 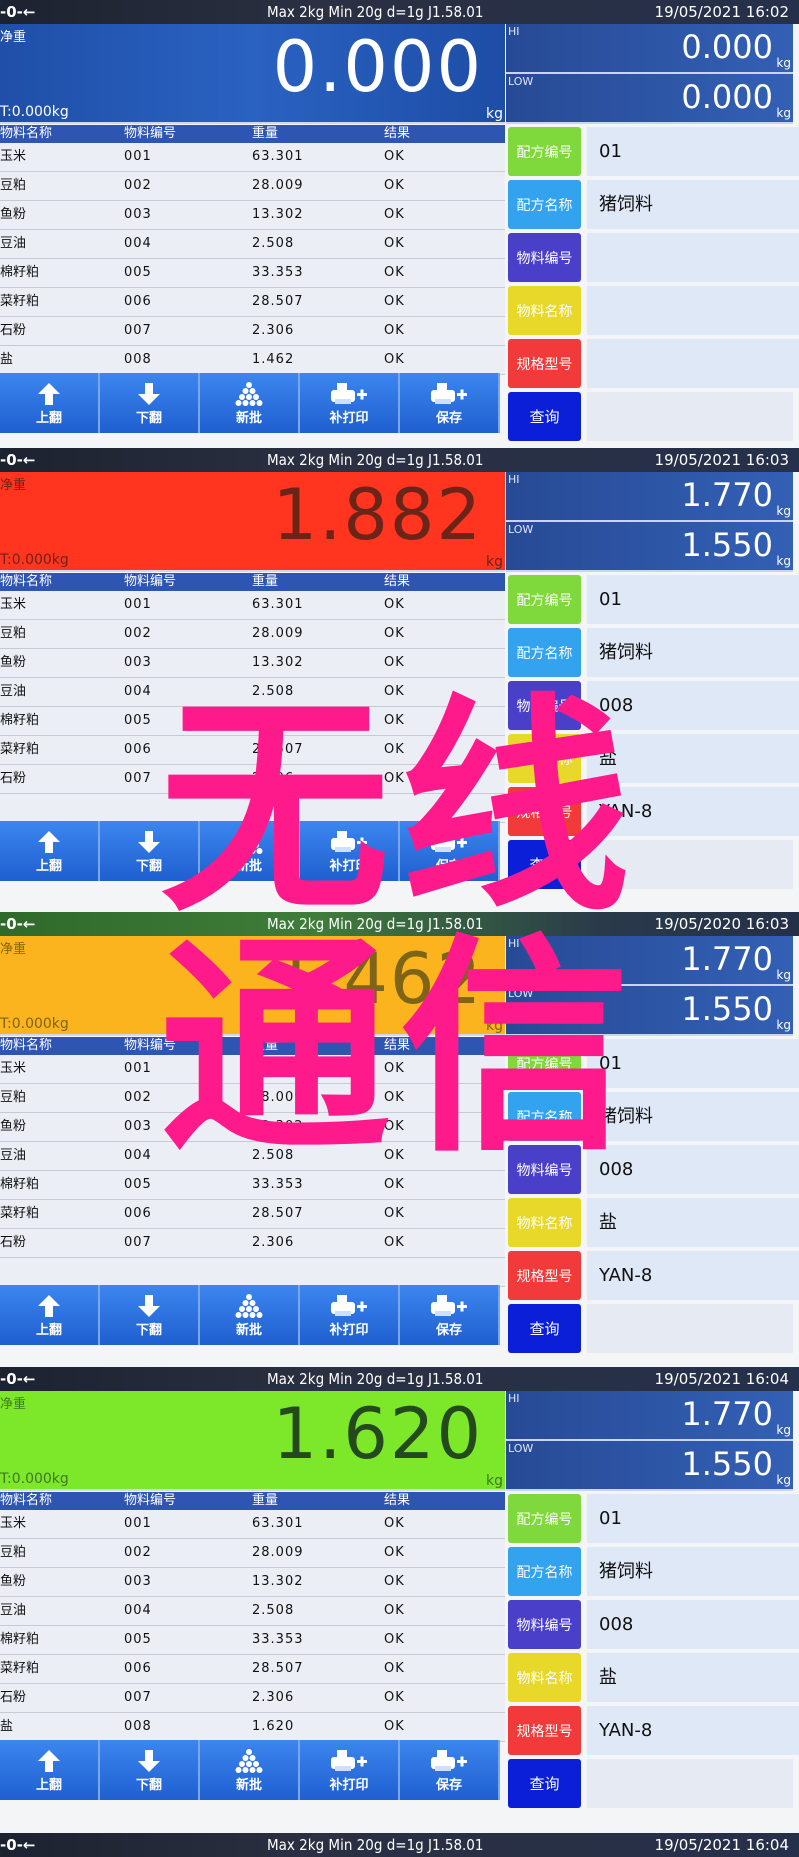 I want to click on hi-limit: HI 0.000 kg, so click(x=649, y=49).